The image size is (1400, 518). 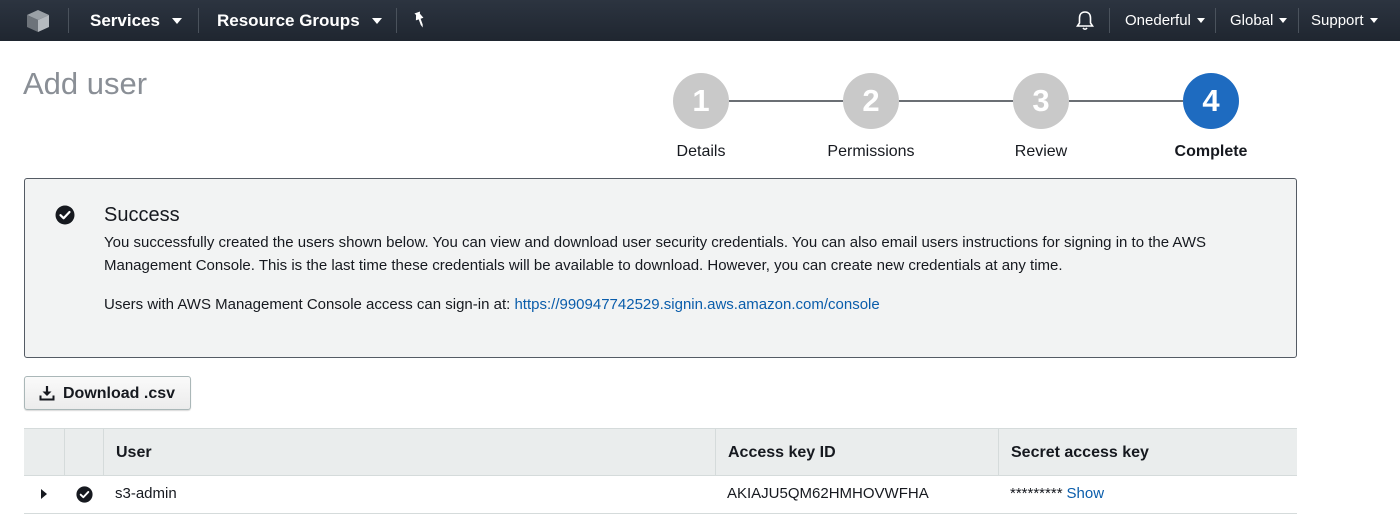 What do you see at coordinates (146, 493) in the screenshot?
I see `user-name-cell: s3-admin` at bounding box center [146, 493].